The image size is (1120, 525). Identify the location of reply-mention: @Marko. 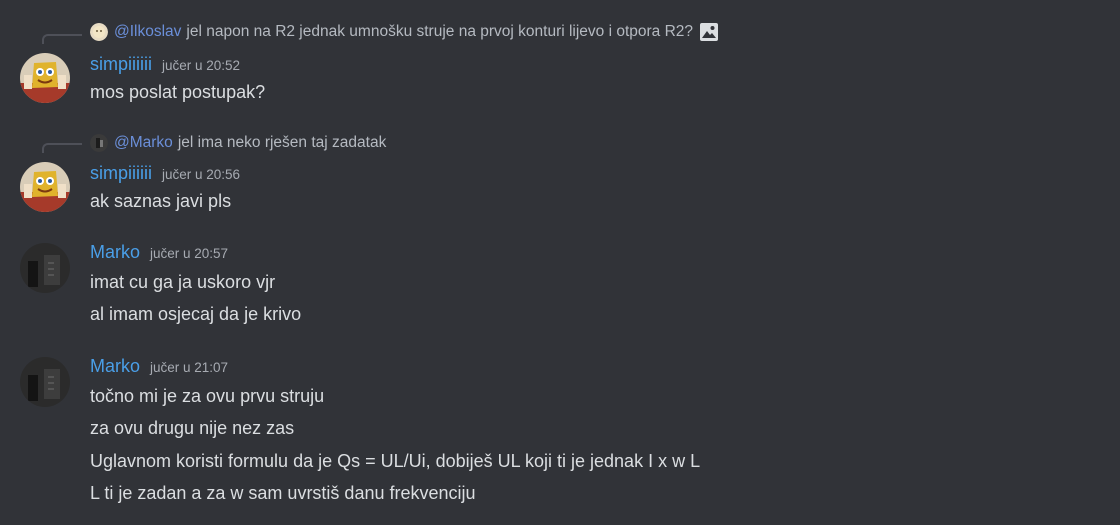
(143, 143).